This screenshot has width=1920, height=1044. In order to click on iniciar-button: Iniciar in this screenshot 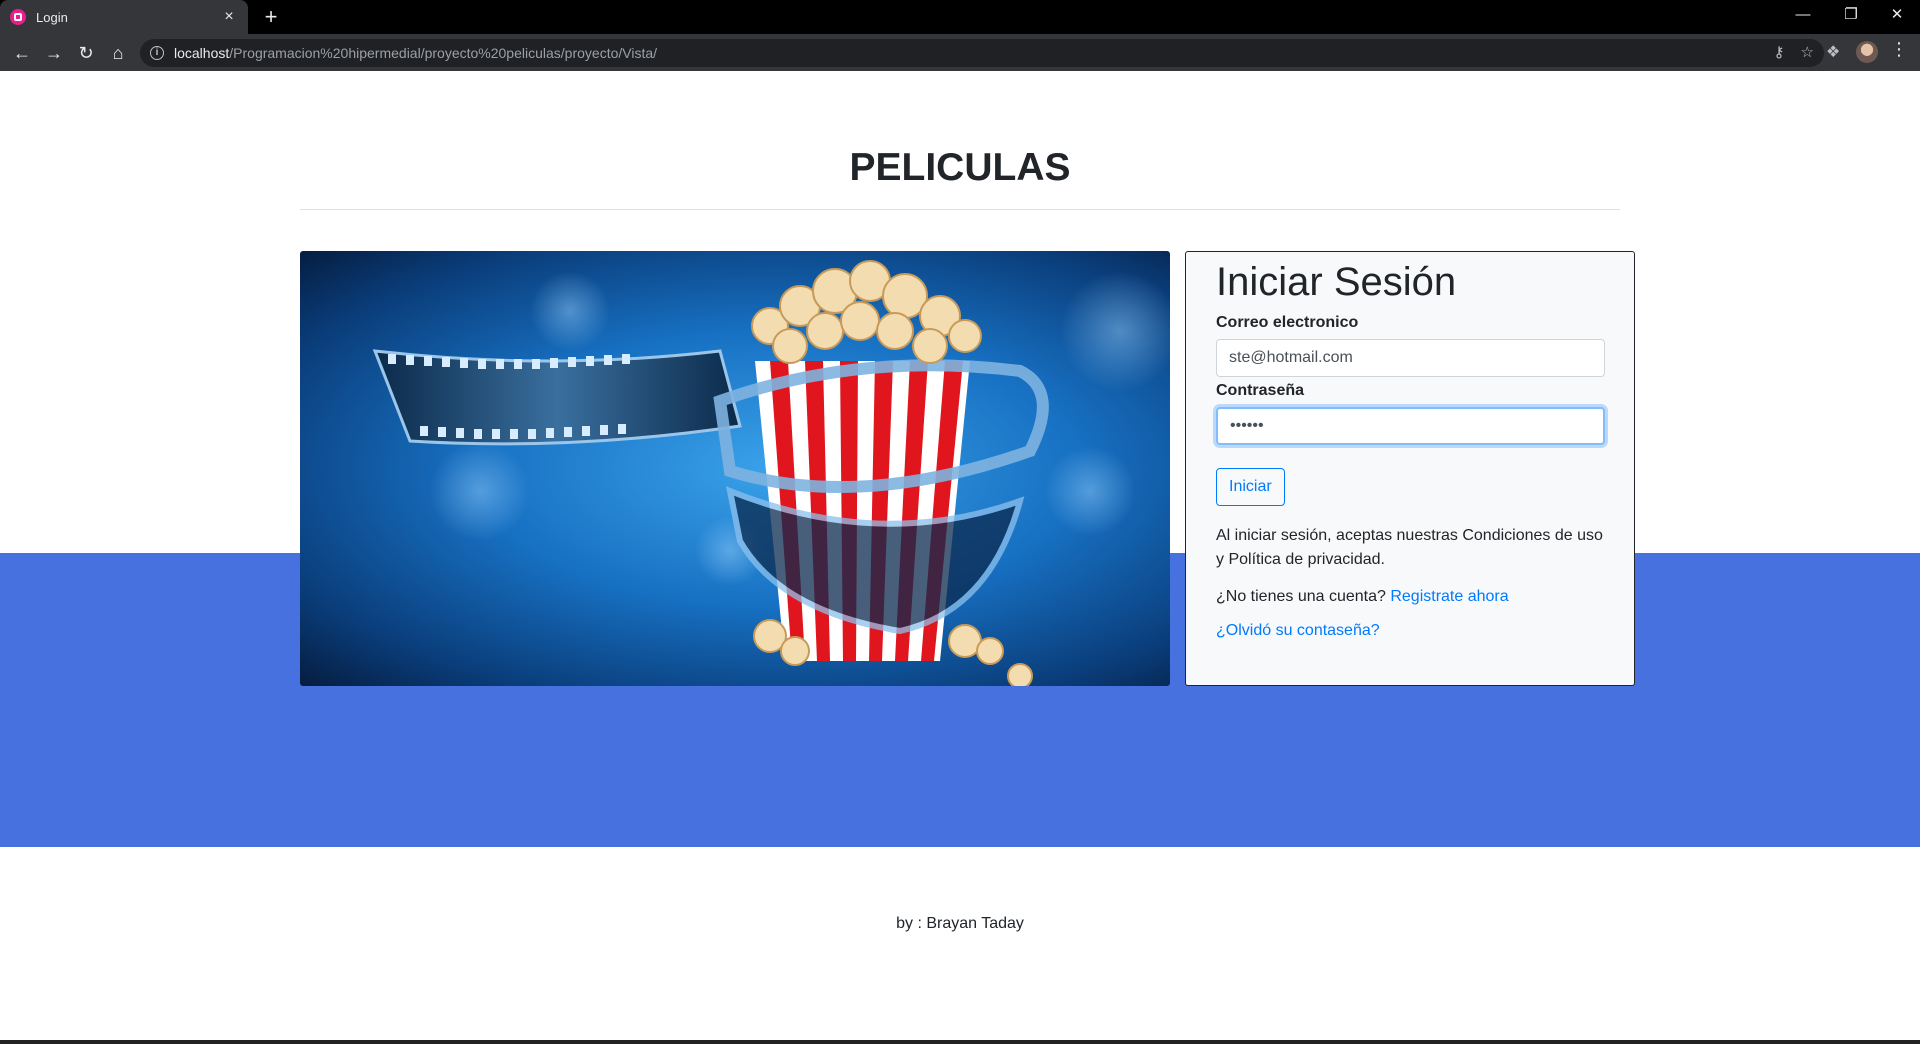, I will do `click(1250, 487)`.